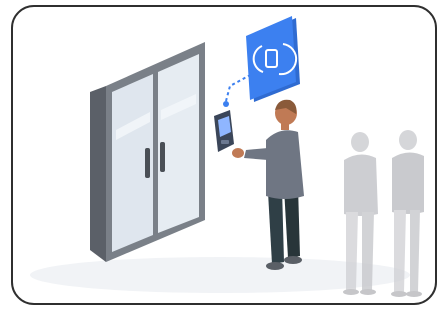  Describe the element at coordinates (147, 163) in the screenshot. I see `door-handle-left` at that location.